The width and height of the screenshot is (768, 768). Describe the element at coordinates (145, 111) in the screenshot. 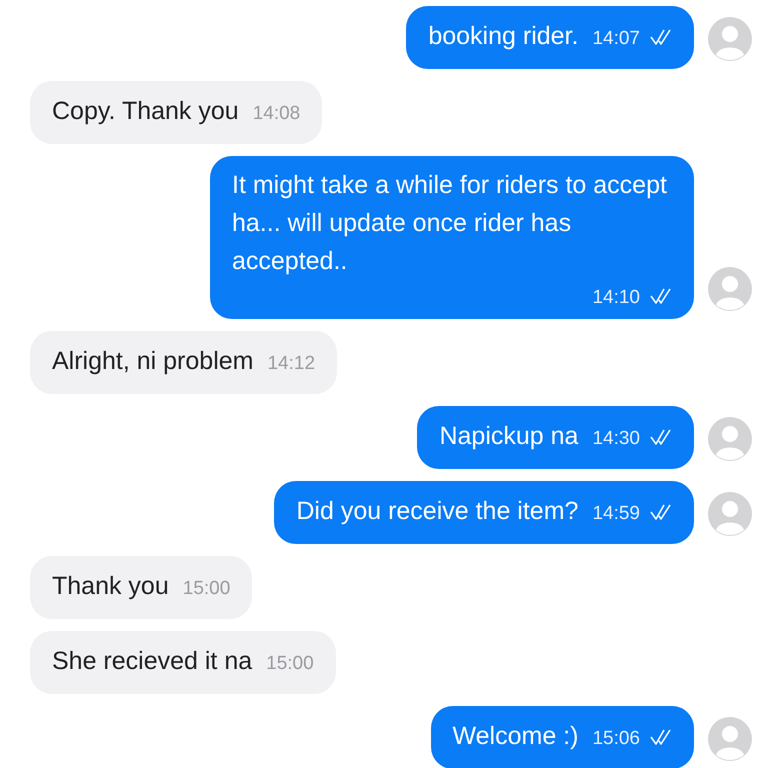

I see `message-text: Copy. Thank you` at that location.